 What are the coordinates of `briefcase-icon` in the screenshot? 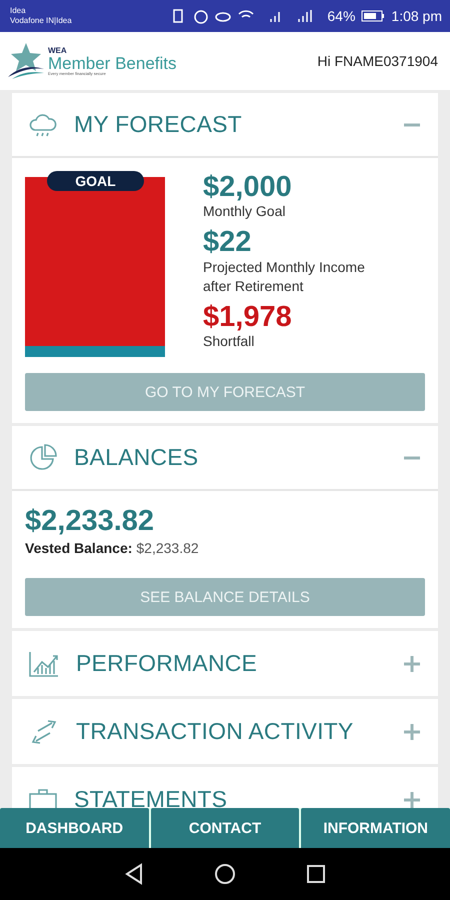 It's located at (43, 797).